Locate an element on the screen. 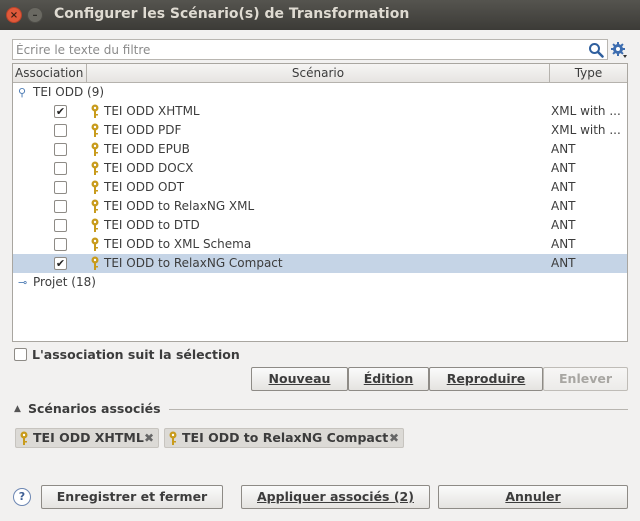 This screenshot has height=521, width=640. column-header-association: Association is located at coordinates (50, 73).